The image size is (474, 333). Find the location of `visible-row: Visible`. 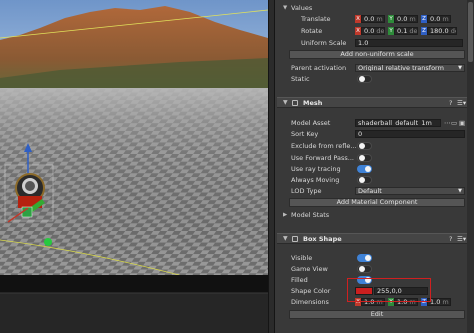

visible-row: Visible is located at coordinates (374, 258).